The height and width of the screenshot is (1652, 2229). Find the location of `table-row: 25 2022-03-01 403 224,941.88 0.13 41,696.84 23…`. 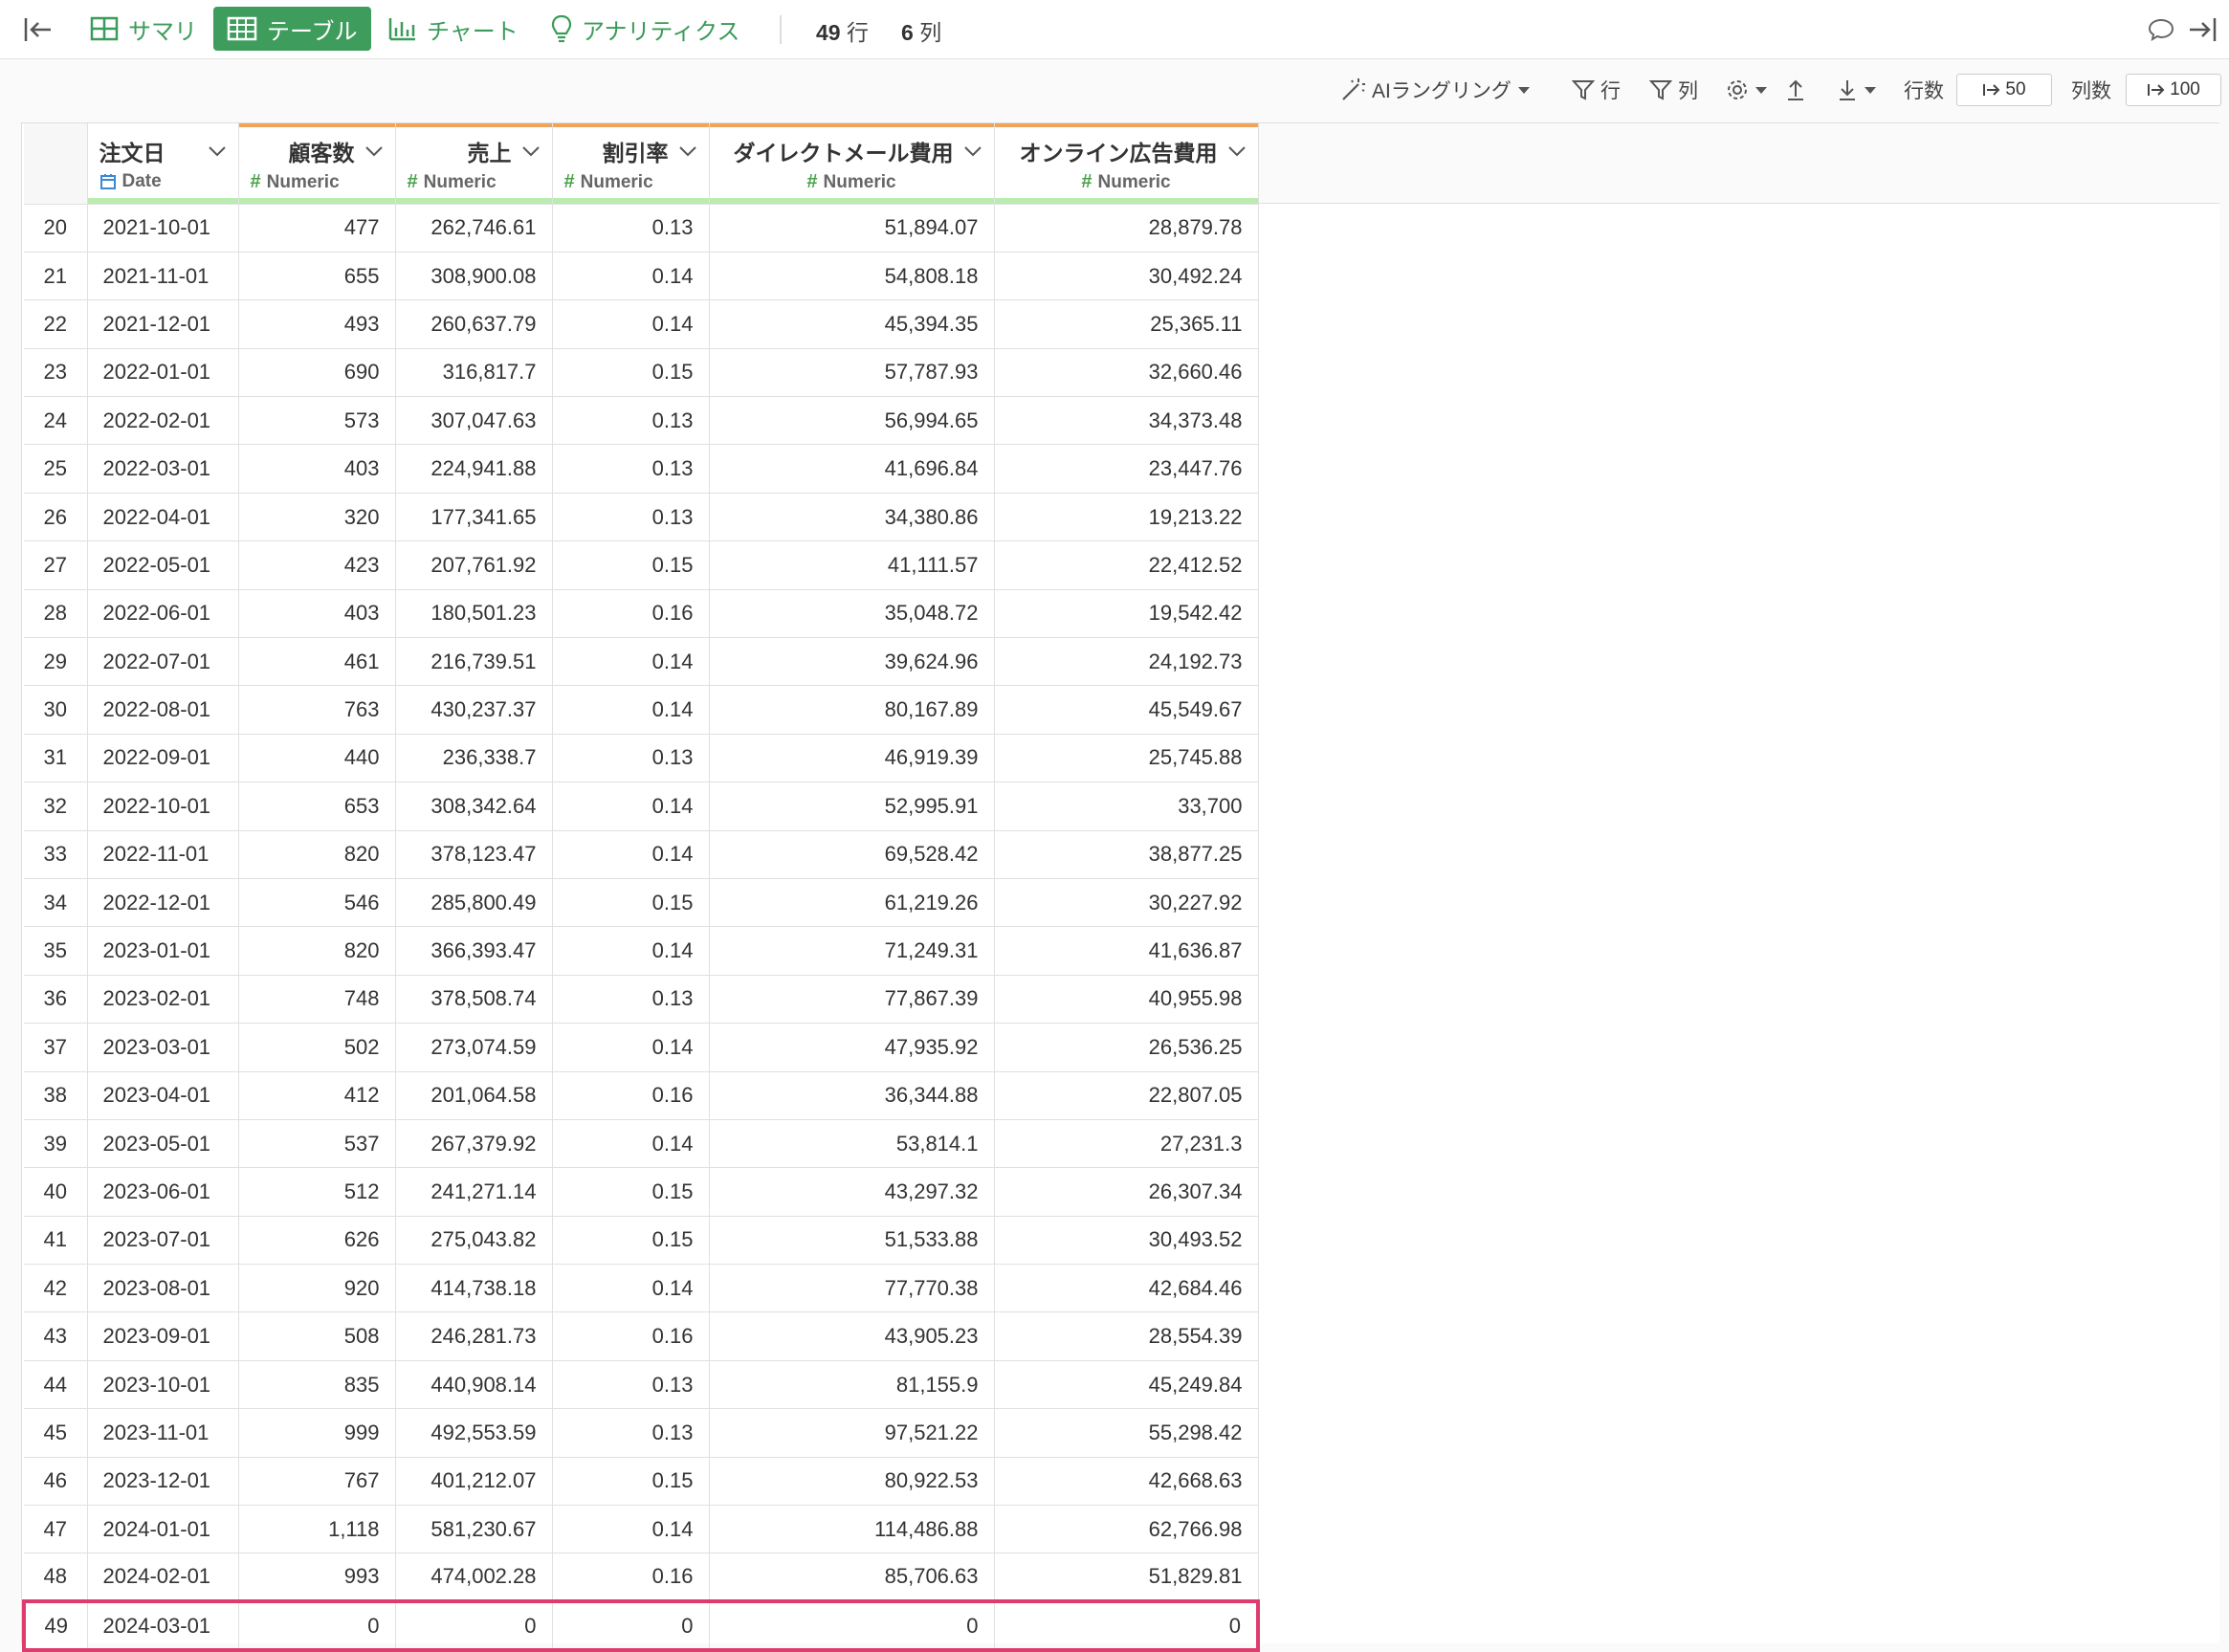

table-row: 25 2022-03-01 403 224,941.88 0.13 41,696.84 23… is located at coordinates (641, 469).